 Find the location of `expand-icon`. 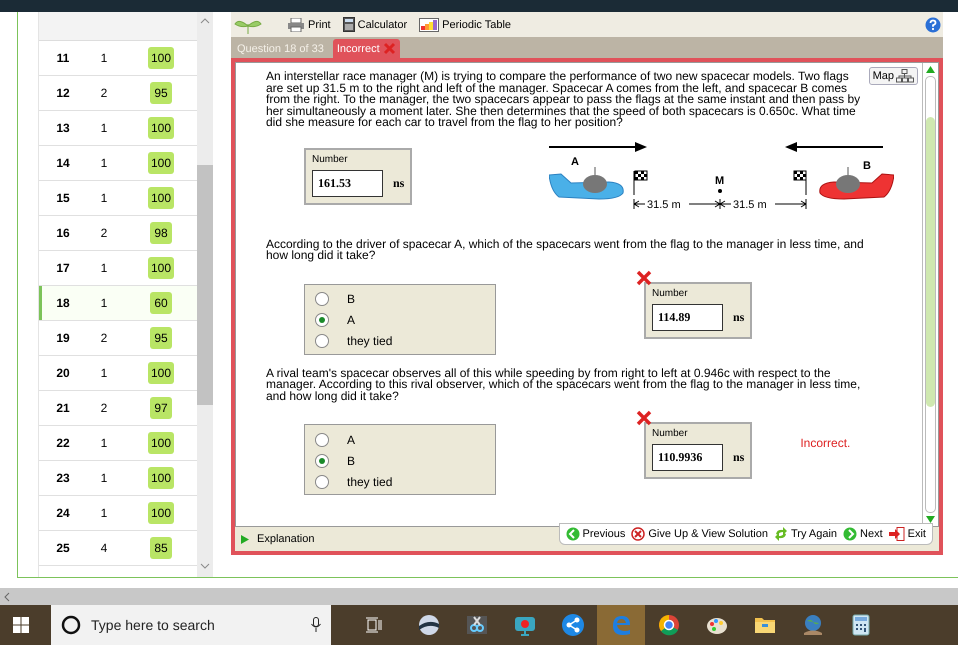

expand-icon is located at coordinates (245, 539).